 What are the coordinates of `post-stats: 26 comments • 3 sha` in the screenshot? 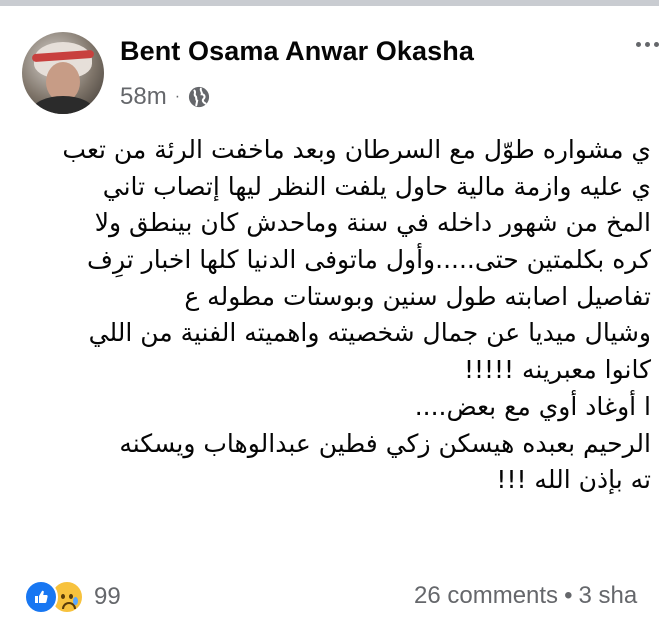 It's located at (525, 596).